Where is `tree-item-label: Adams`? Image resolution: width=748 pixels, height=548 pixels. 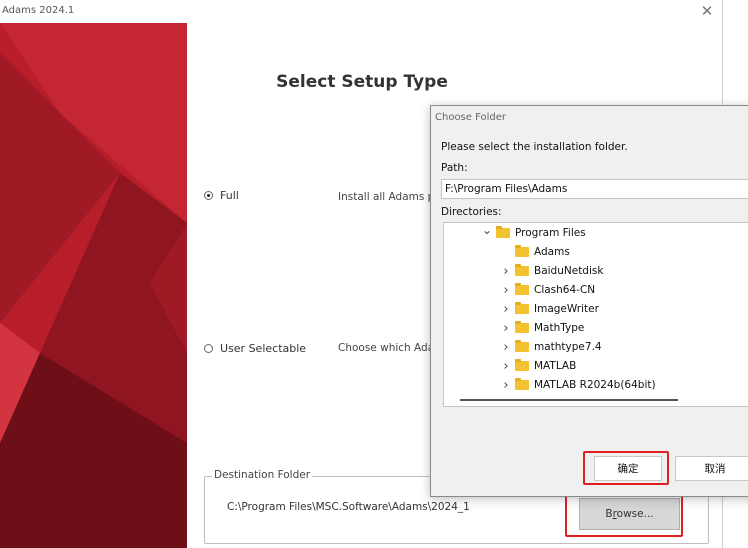
tree-item-label: Adams is located at coordinates (552, 252).